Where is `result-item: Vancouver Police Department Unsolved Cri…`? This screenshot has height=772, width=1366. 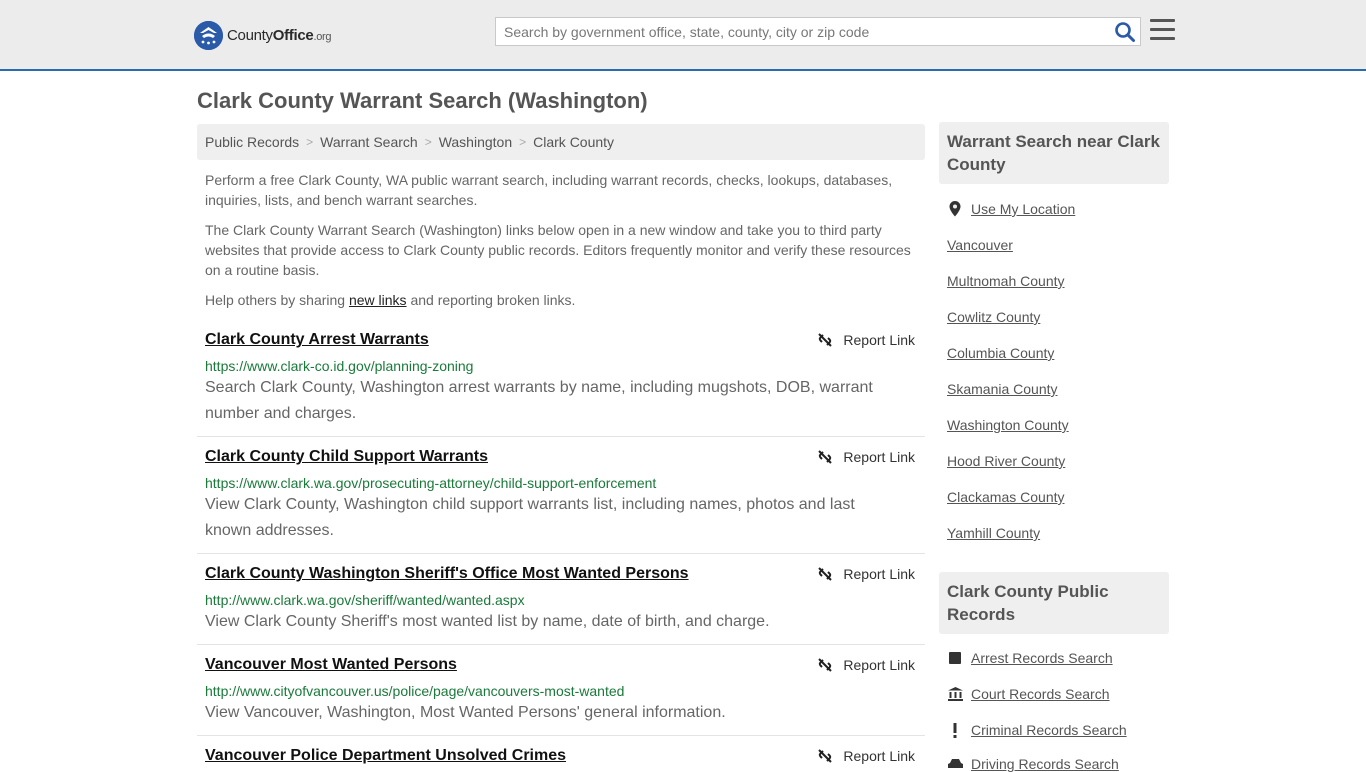 result-item: Vancouver Police Department Unsolved Cri… is located at coordinates (561, 757).